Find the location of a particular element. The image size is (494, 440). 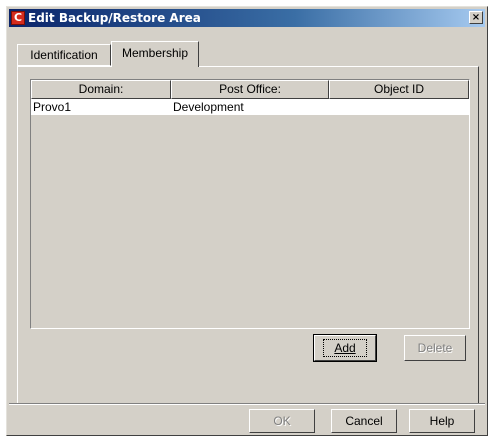

table-header: Domain: Post Office: Object ID is located at coordinates (250, 89).